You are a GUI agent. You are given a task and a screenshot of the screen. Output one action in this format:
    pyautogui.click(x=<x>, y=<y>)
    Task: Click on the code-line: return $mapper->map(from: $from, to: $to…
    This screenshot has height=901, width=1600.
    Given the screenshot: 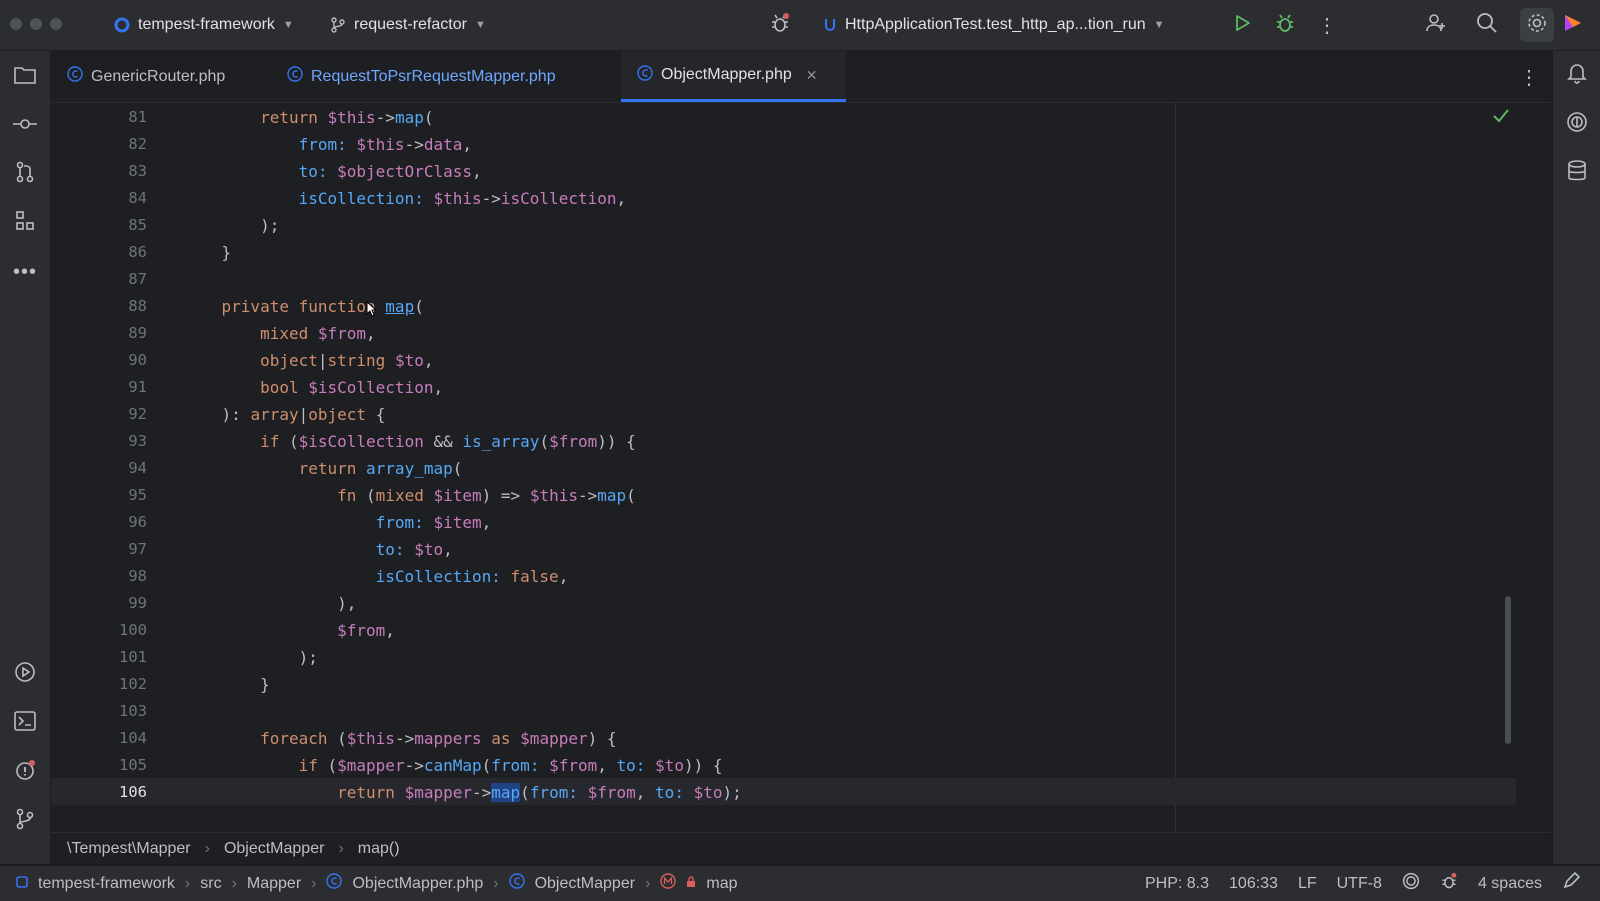 What is the action you would take?
    pyautogui.click(x=462, y=792)
    